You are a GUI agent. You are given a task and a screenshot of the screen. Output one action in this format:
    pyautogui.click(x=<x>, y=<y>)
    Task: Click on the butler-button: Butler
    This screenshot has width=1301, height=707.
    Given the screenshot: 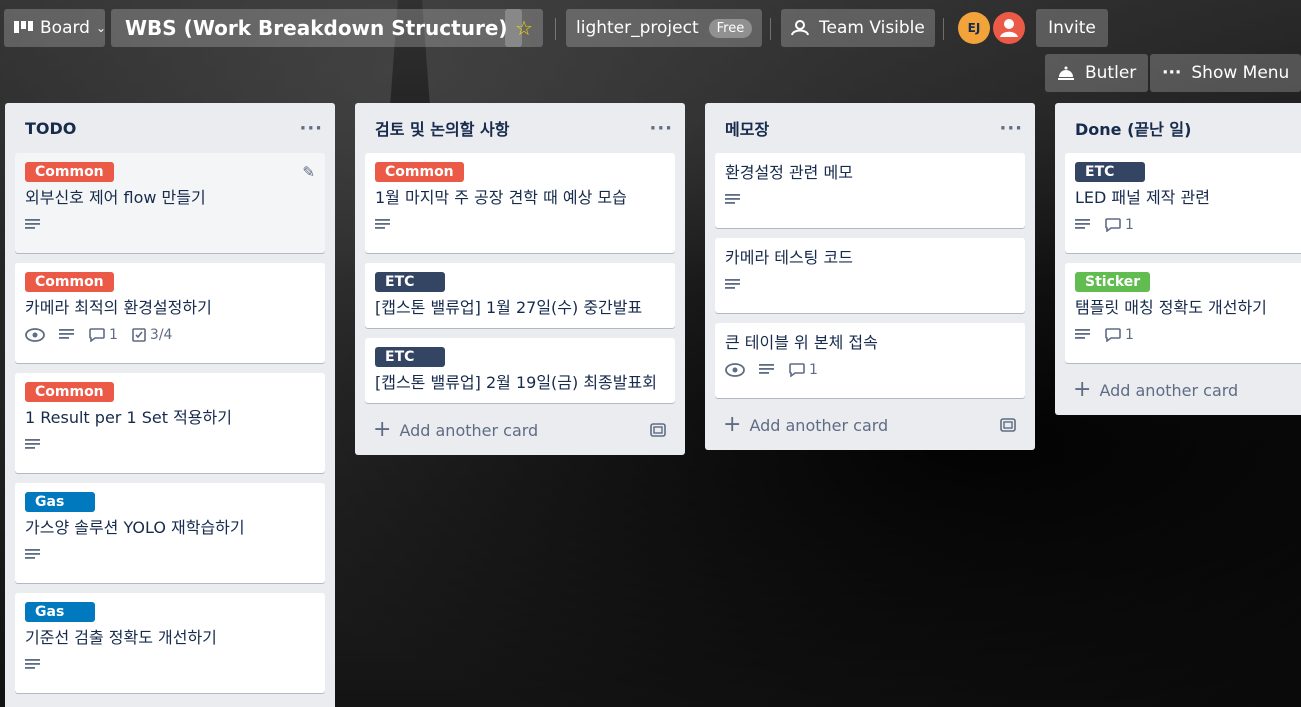 What is the action you would take?
    pyautogui.click(x=1097, y=73)
    